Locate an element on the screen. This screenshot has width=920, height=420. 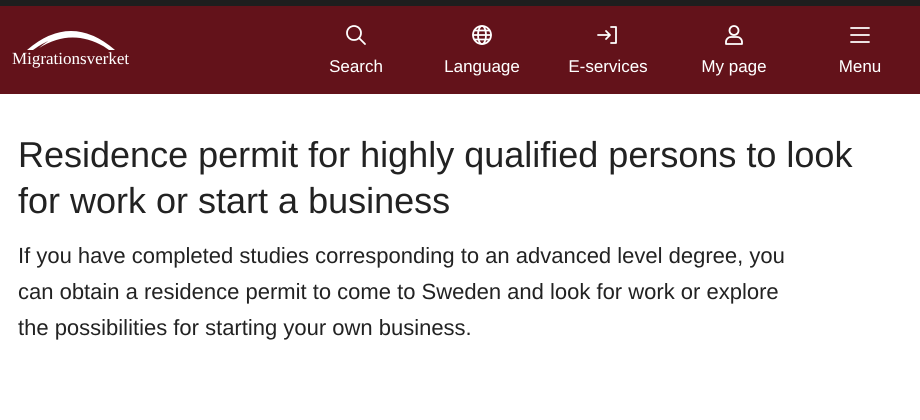
nav-button: E-services is located at coordinates (608, 50).